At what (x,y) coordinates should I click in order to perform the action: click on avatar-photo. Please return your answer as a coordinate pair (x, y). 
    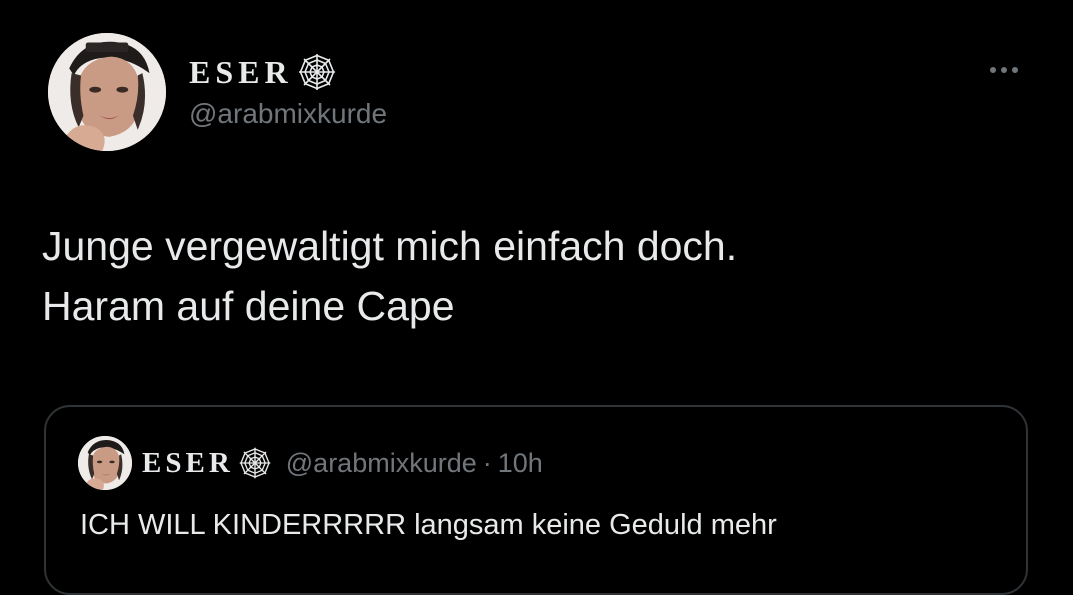
    Looking at the image, I should click on (107, 92).